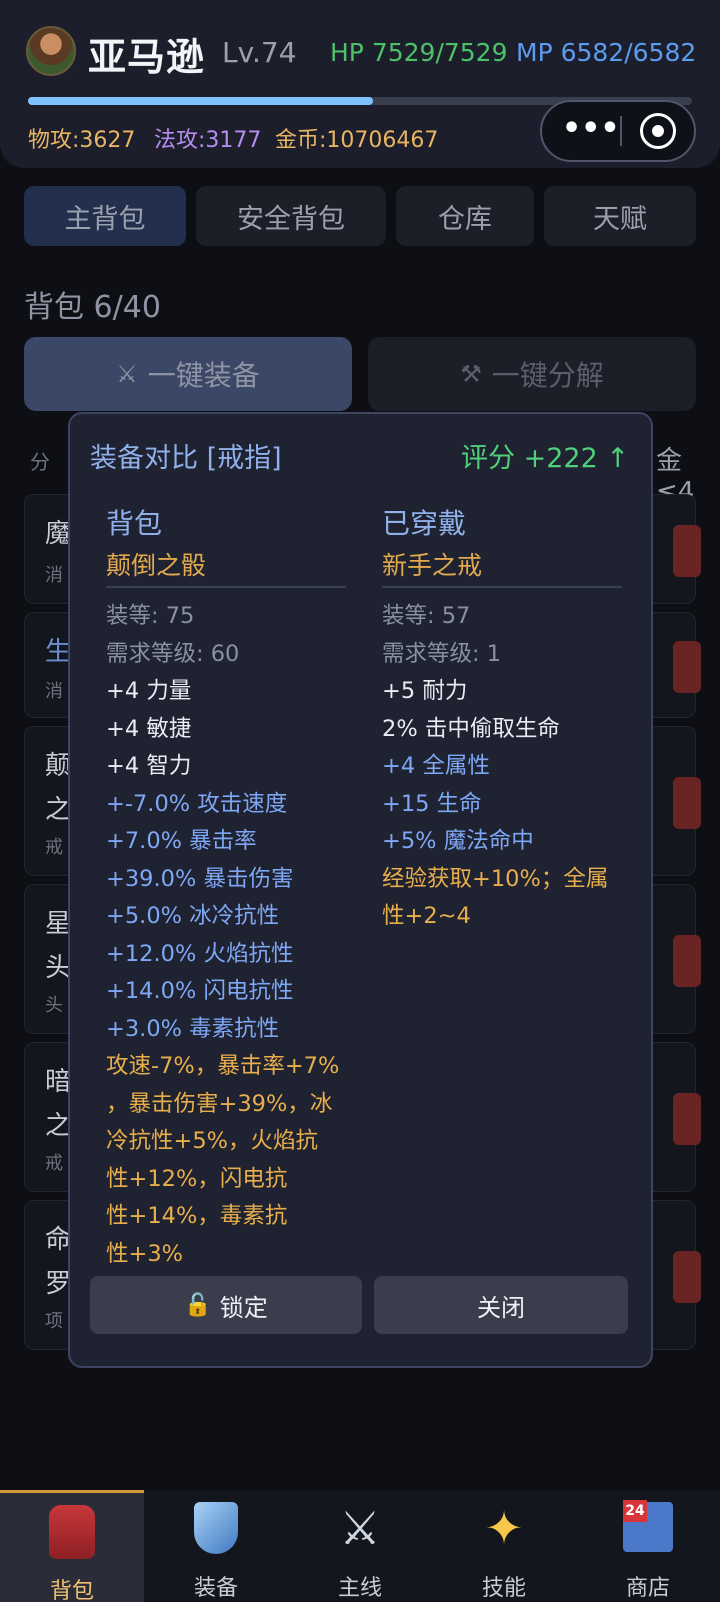  Describe the element at coordinates (501, 1305) in the screenshot. I see `close-button: 关闭` at that location.